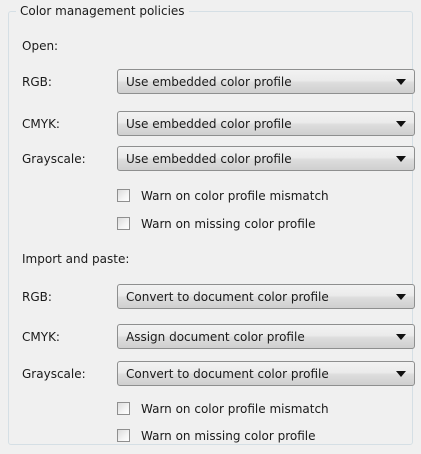 The height and width of the screenshot is (454, 421). Describe the element at coordinates (41, 337) in the screenshot. I see `import-cmyk-label: CMYK:` at that location.